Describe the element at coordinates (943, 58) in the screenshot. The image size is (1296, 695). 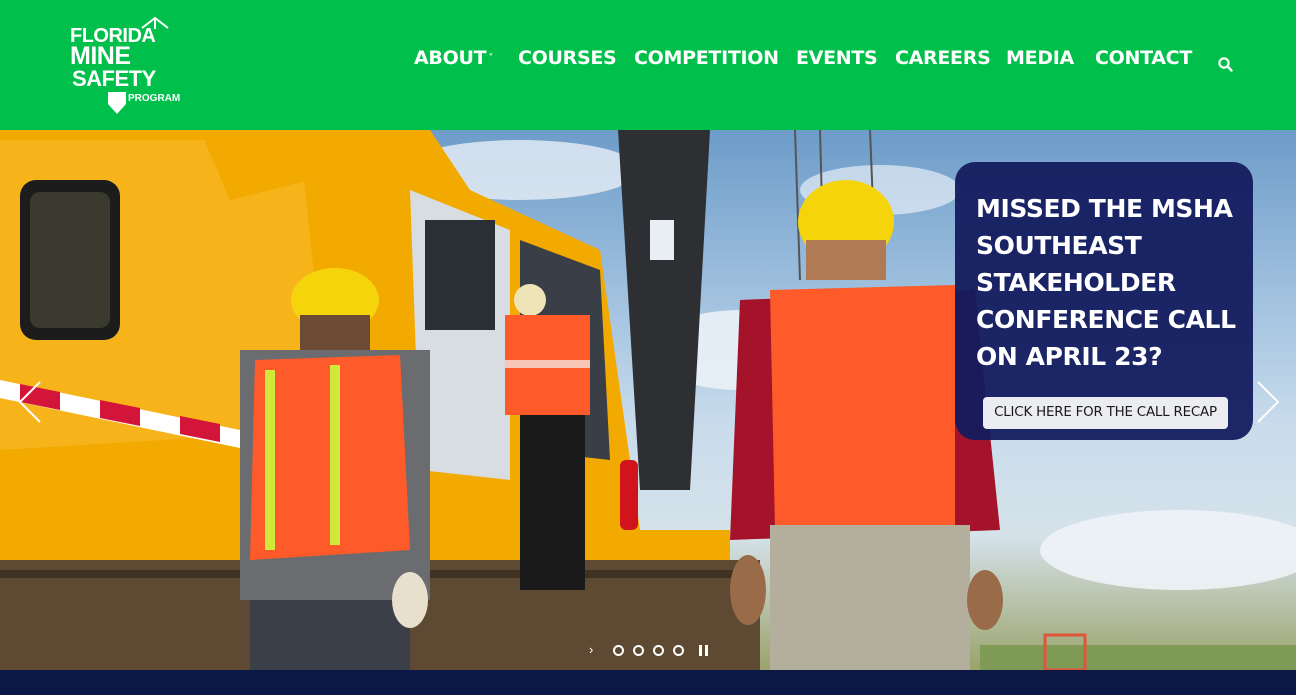
I see `nav-careers: CAREERS` at that location.